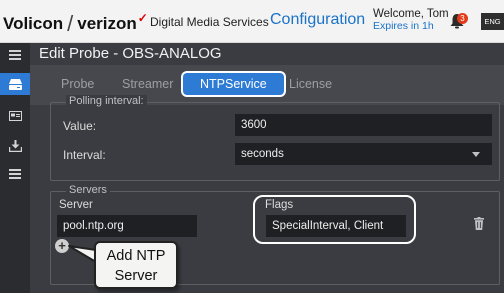 The image size is (504, 293). I want to click on card-icon, so click(15, 116).